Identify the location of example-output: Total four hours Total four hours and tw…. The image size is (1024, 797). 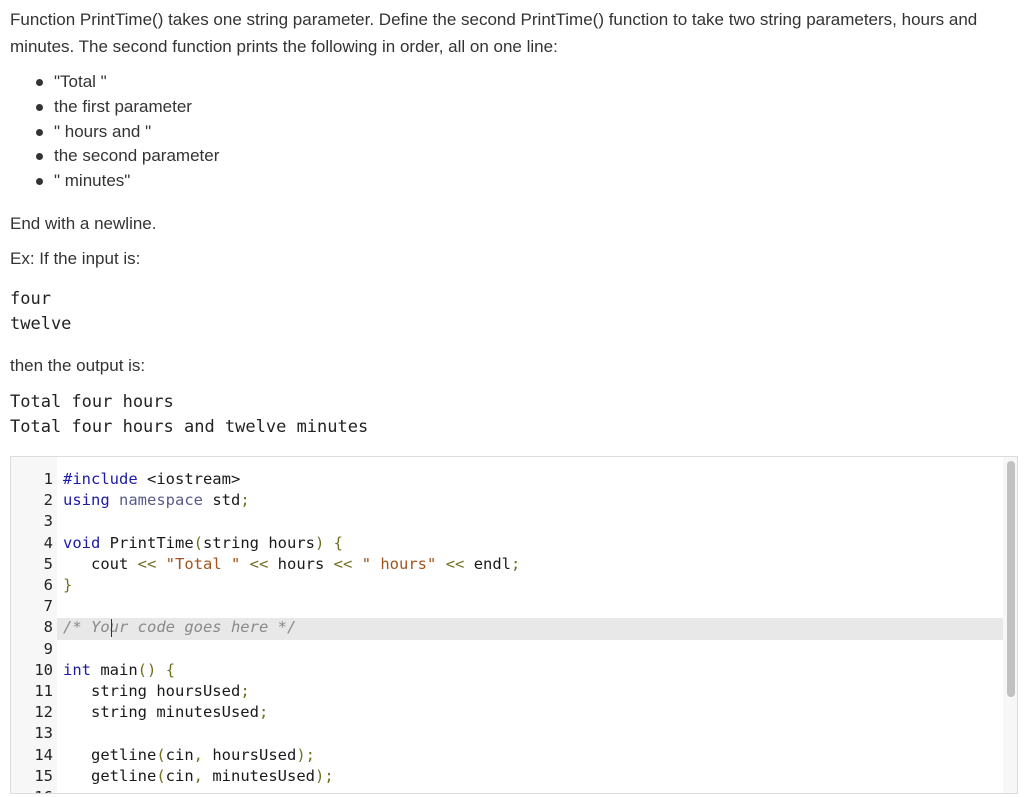
(512, 415).